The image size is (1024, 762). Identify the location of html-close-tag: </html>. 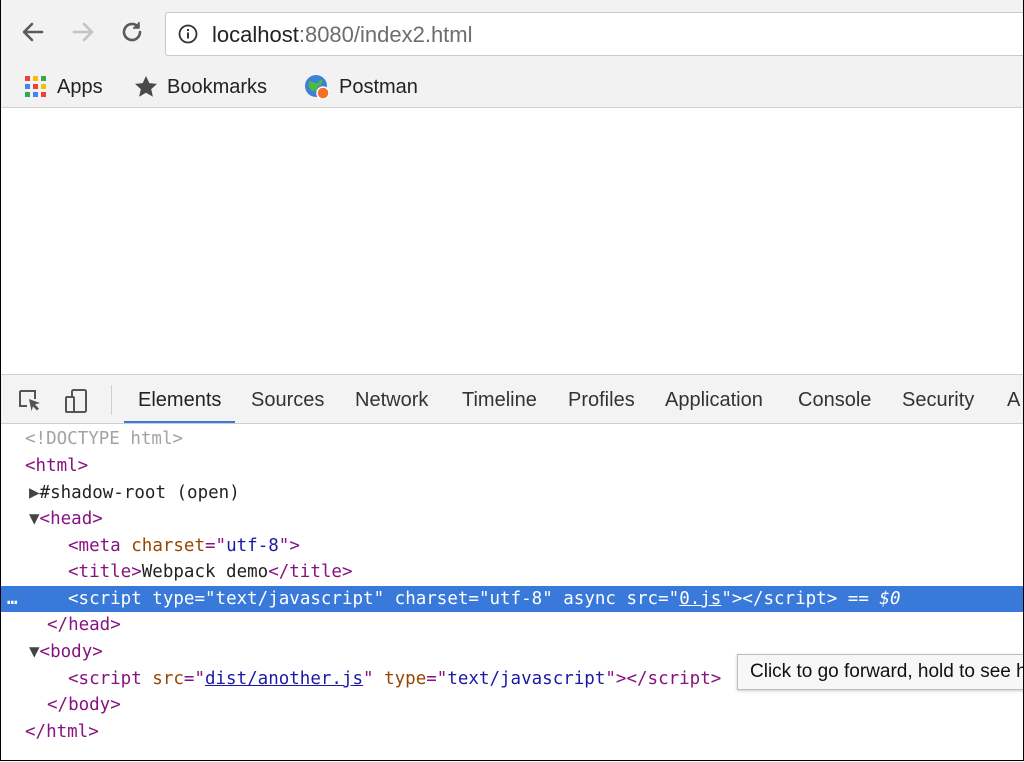
(62, 732).